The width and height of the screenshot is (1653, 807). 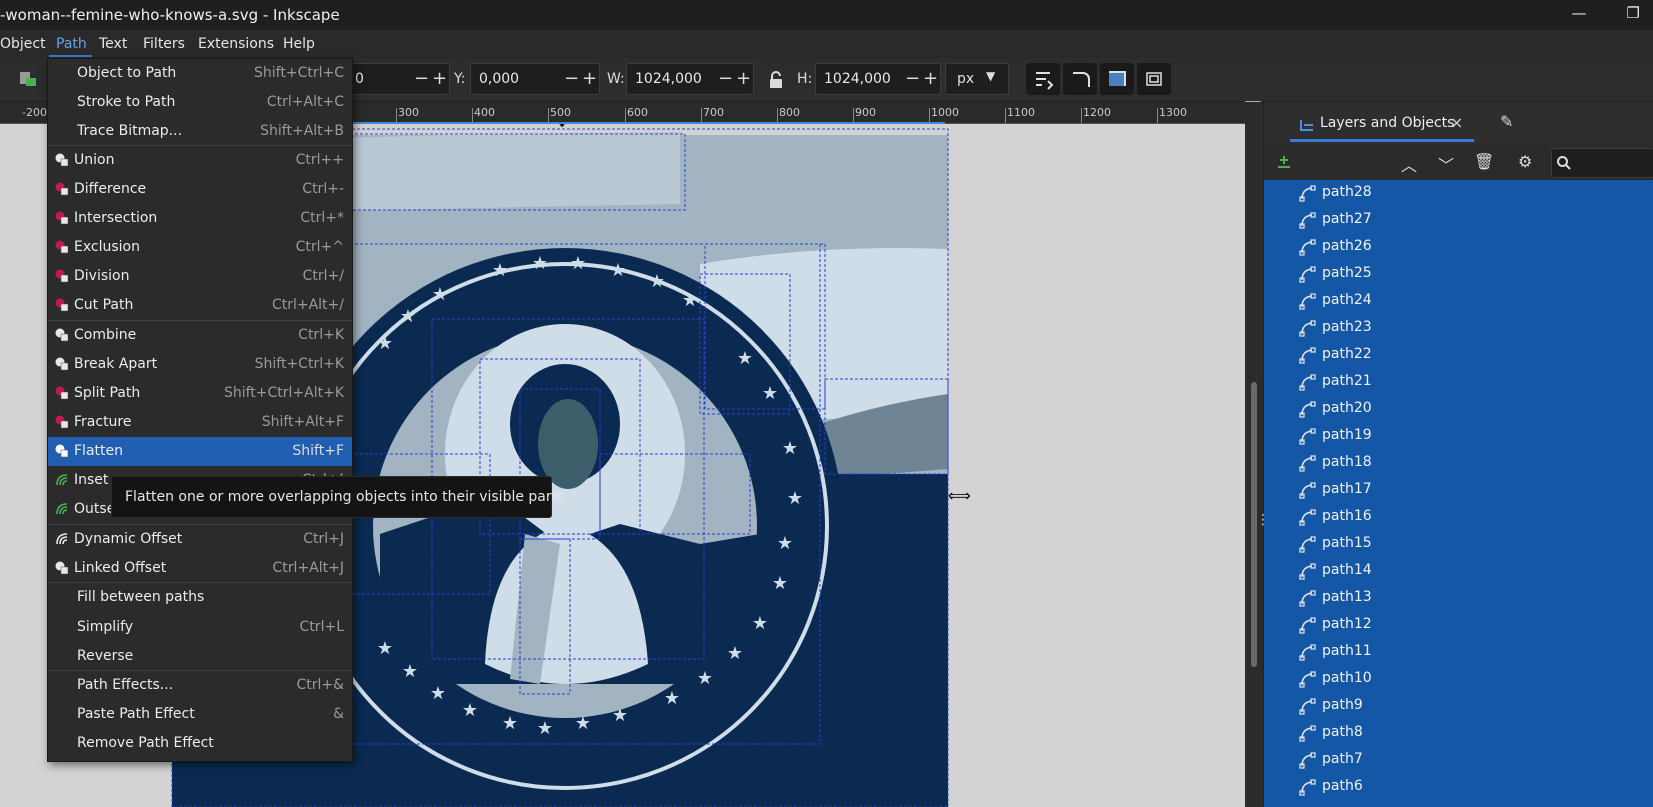 I want to click on x-decrement: −, so click(x=421, y=78).